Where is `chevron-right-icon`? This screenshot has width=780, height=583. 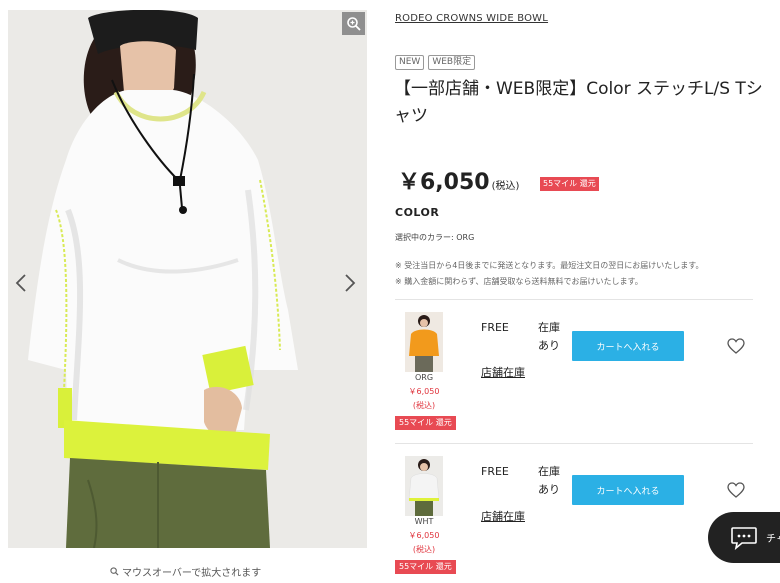 chevron-right-icon is located at coordinates (350, 283).